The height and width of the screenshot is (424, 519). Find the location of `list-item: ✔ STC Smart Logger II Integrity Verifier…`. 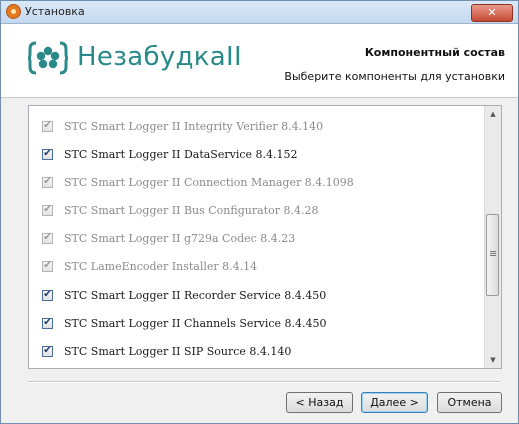

list-item: ✔ STC Smart Logger II Integrity Verifier… is located at coordinates (182, 126).